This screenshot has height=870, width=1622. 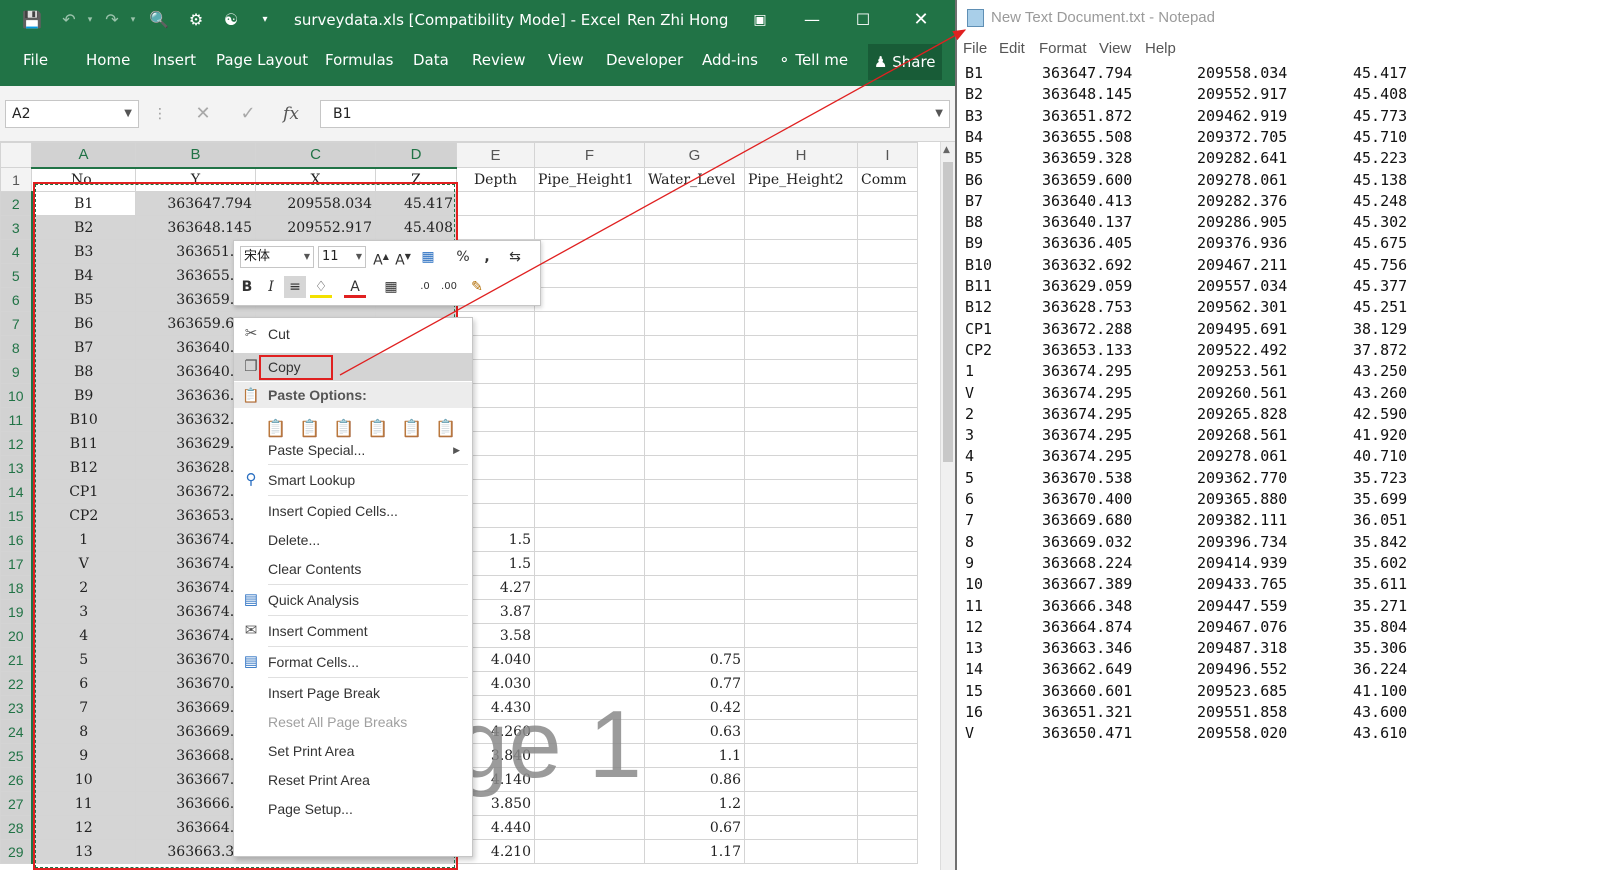 What do you see at coordinates (315, 179) in the screenshot?
I see `cell: X` at bounding box center [315, 179].